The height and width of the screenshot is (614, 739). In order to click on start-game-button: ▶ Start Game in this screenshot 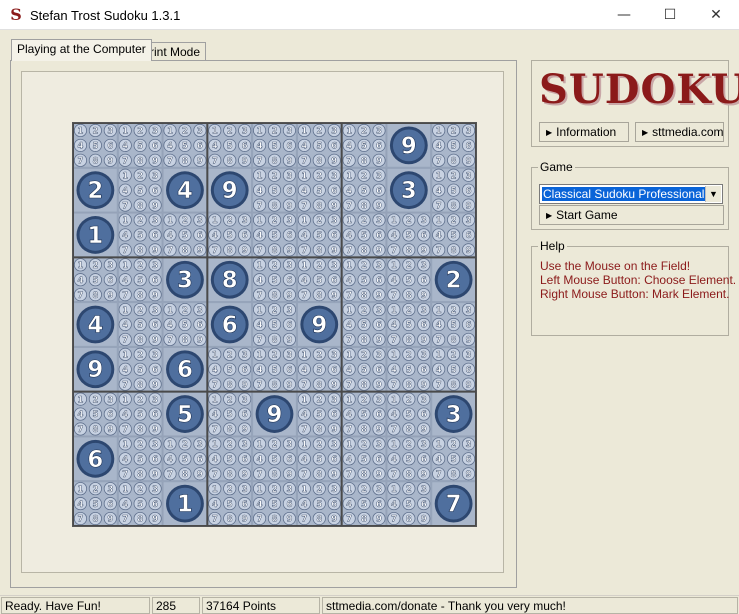, I will do `click(631, 215)`.